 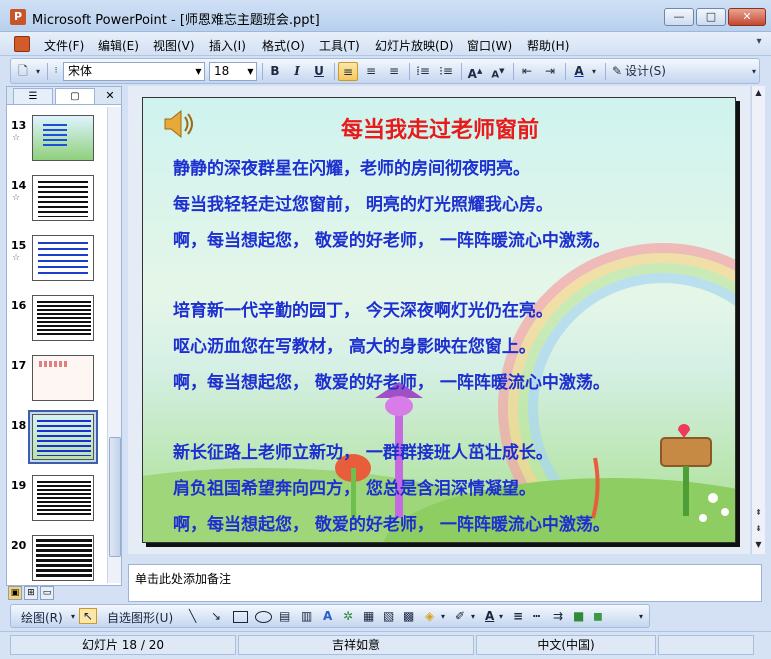 I want to click on new-document-dropdown-icon: ▾, so click(x=38, y=71).